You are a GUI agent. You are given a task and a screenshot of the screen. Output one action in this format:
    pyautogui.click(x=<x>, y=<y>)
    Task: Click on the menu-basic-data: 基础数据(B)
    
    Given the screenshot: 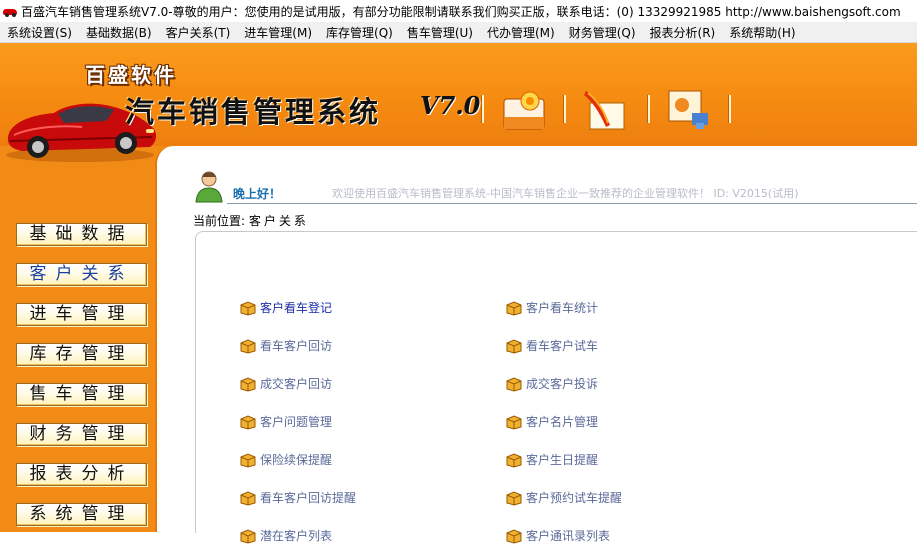 What is the action you would take?
    pyautogui.click(x=119, y=32)
    